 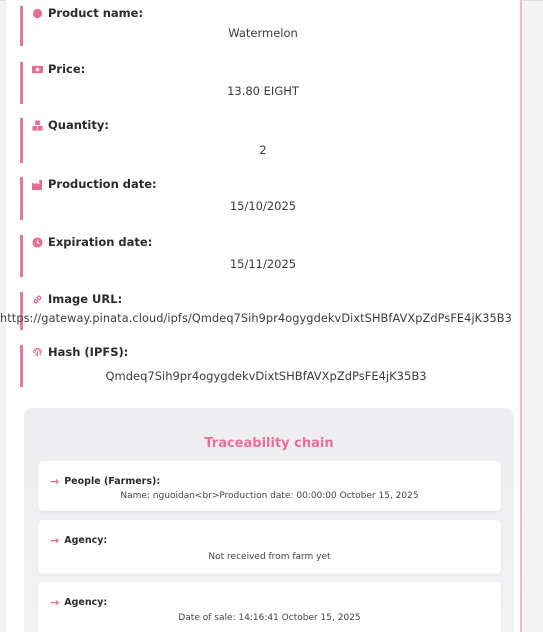 What do you see at coordinates (85, 299) in the screenshot?
I see `image-url-label: Image URL:` at bounding box center [85, 299].